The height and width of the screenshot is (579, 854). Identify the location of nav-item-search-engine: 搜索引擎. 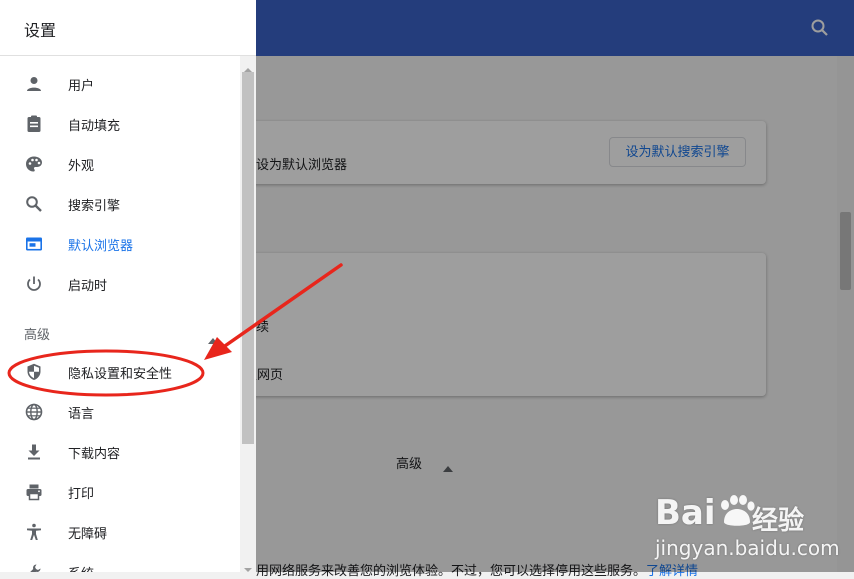
(120, 204).